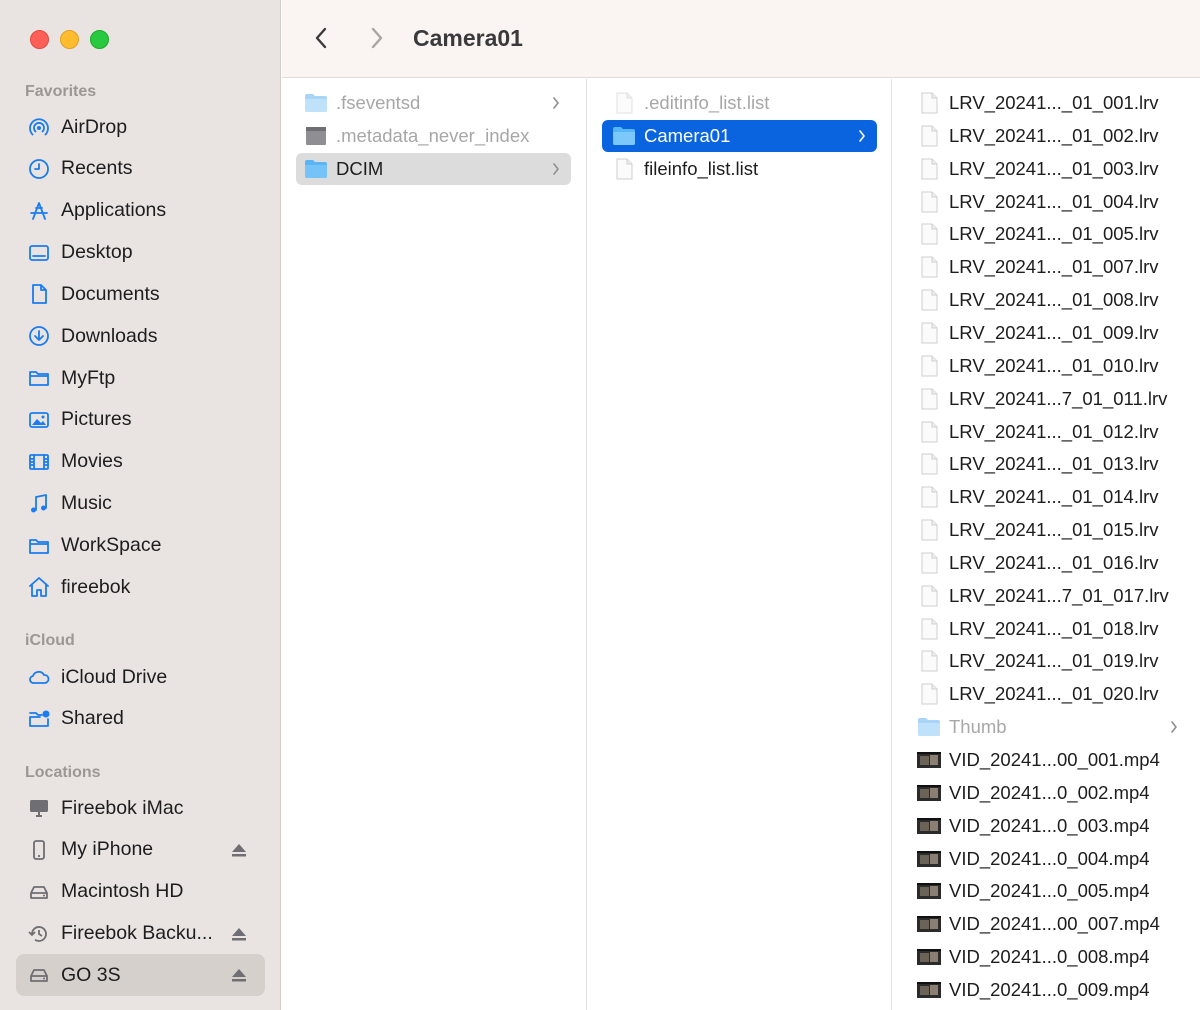 This screenshot has width=1200, height=1010. I want to click on sidebar-item-label: My iPhone, so click(107, 849).